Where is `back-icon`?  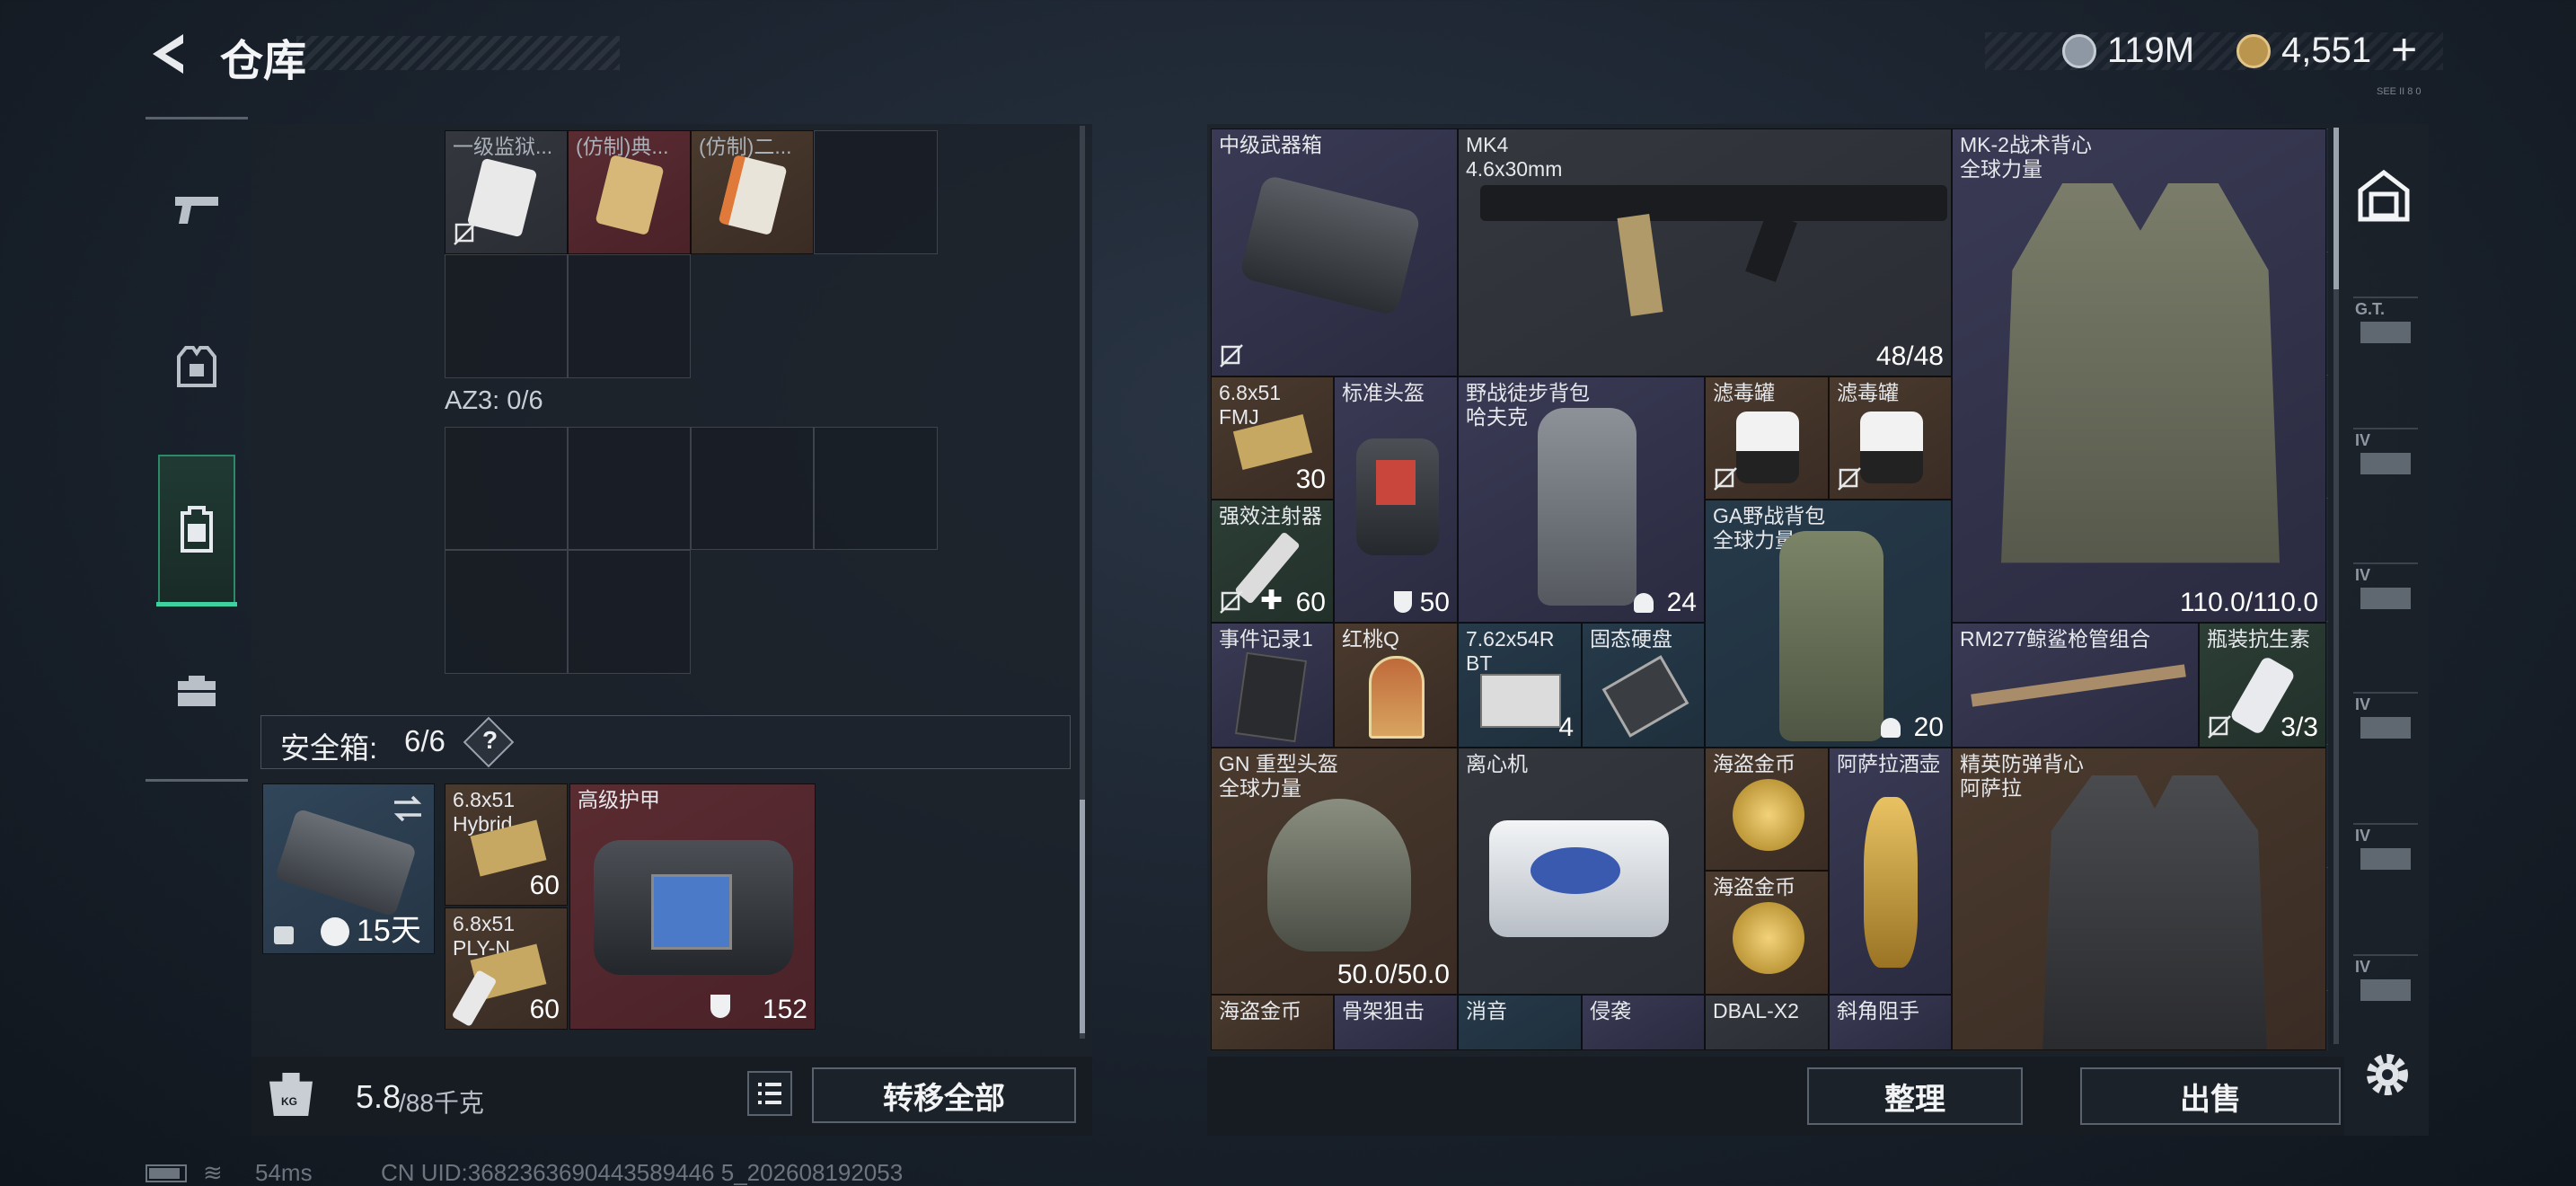
back-icon is located at coordinates (171, 54).